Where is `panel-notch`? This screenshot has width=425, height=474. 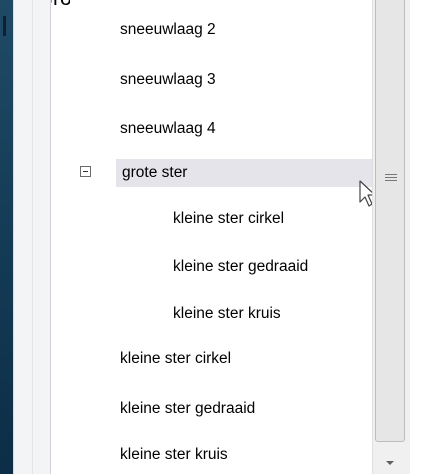 panel-notch is located at coordinates (4, 26).